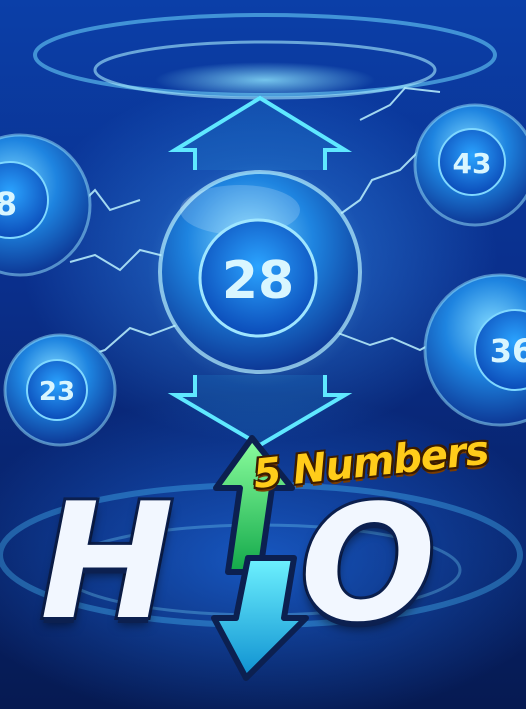 The height and width of the screenshot is (709, 526). What do you see at coordinates (107, 561) in the screenshot?
I see `logo-letter-h: H` at bounding box center [107, 561].